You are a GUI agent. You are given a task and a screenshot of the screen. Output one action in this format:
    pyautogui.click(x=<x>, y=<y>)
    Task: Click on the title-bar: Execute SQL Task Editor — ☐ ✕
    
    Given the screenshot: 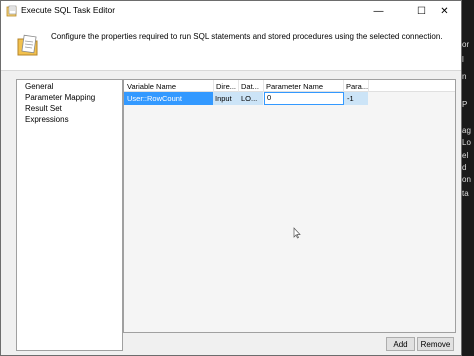 What is the action you would take?
    pyautogui.click(x=231, y=11)
    